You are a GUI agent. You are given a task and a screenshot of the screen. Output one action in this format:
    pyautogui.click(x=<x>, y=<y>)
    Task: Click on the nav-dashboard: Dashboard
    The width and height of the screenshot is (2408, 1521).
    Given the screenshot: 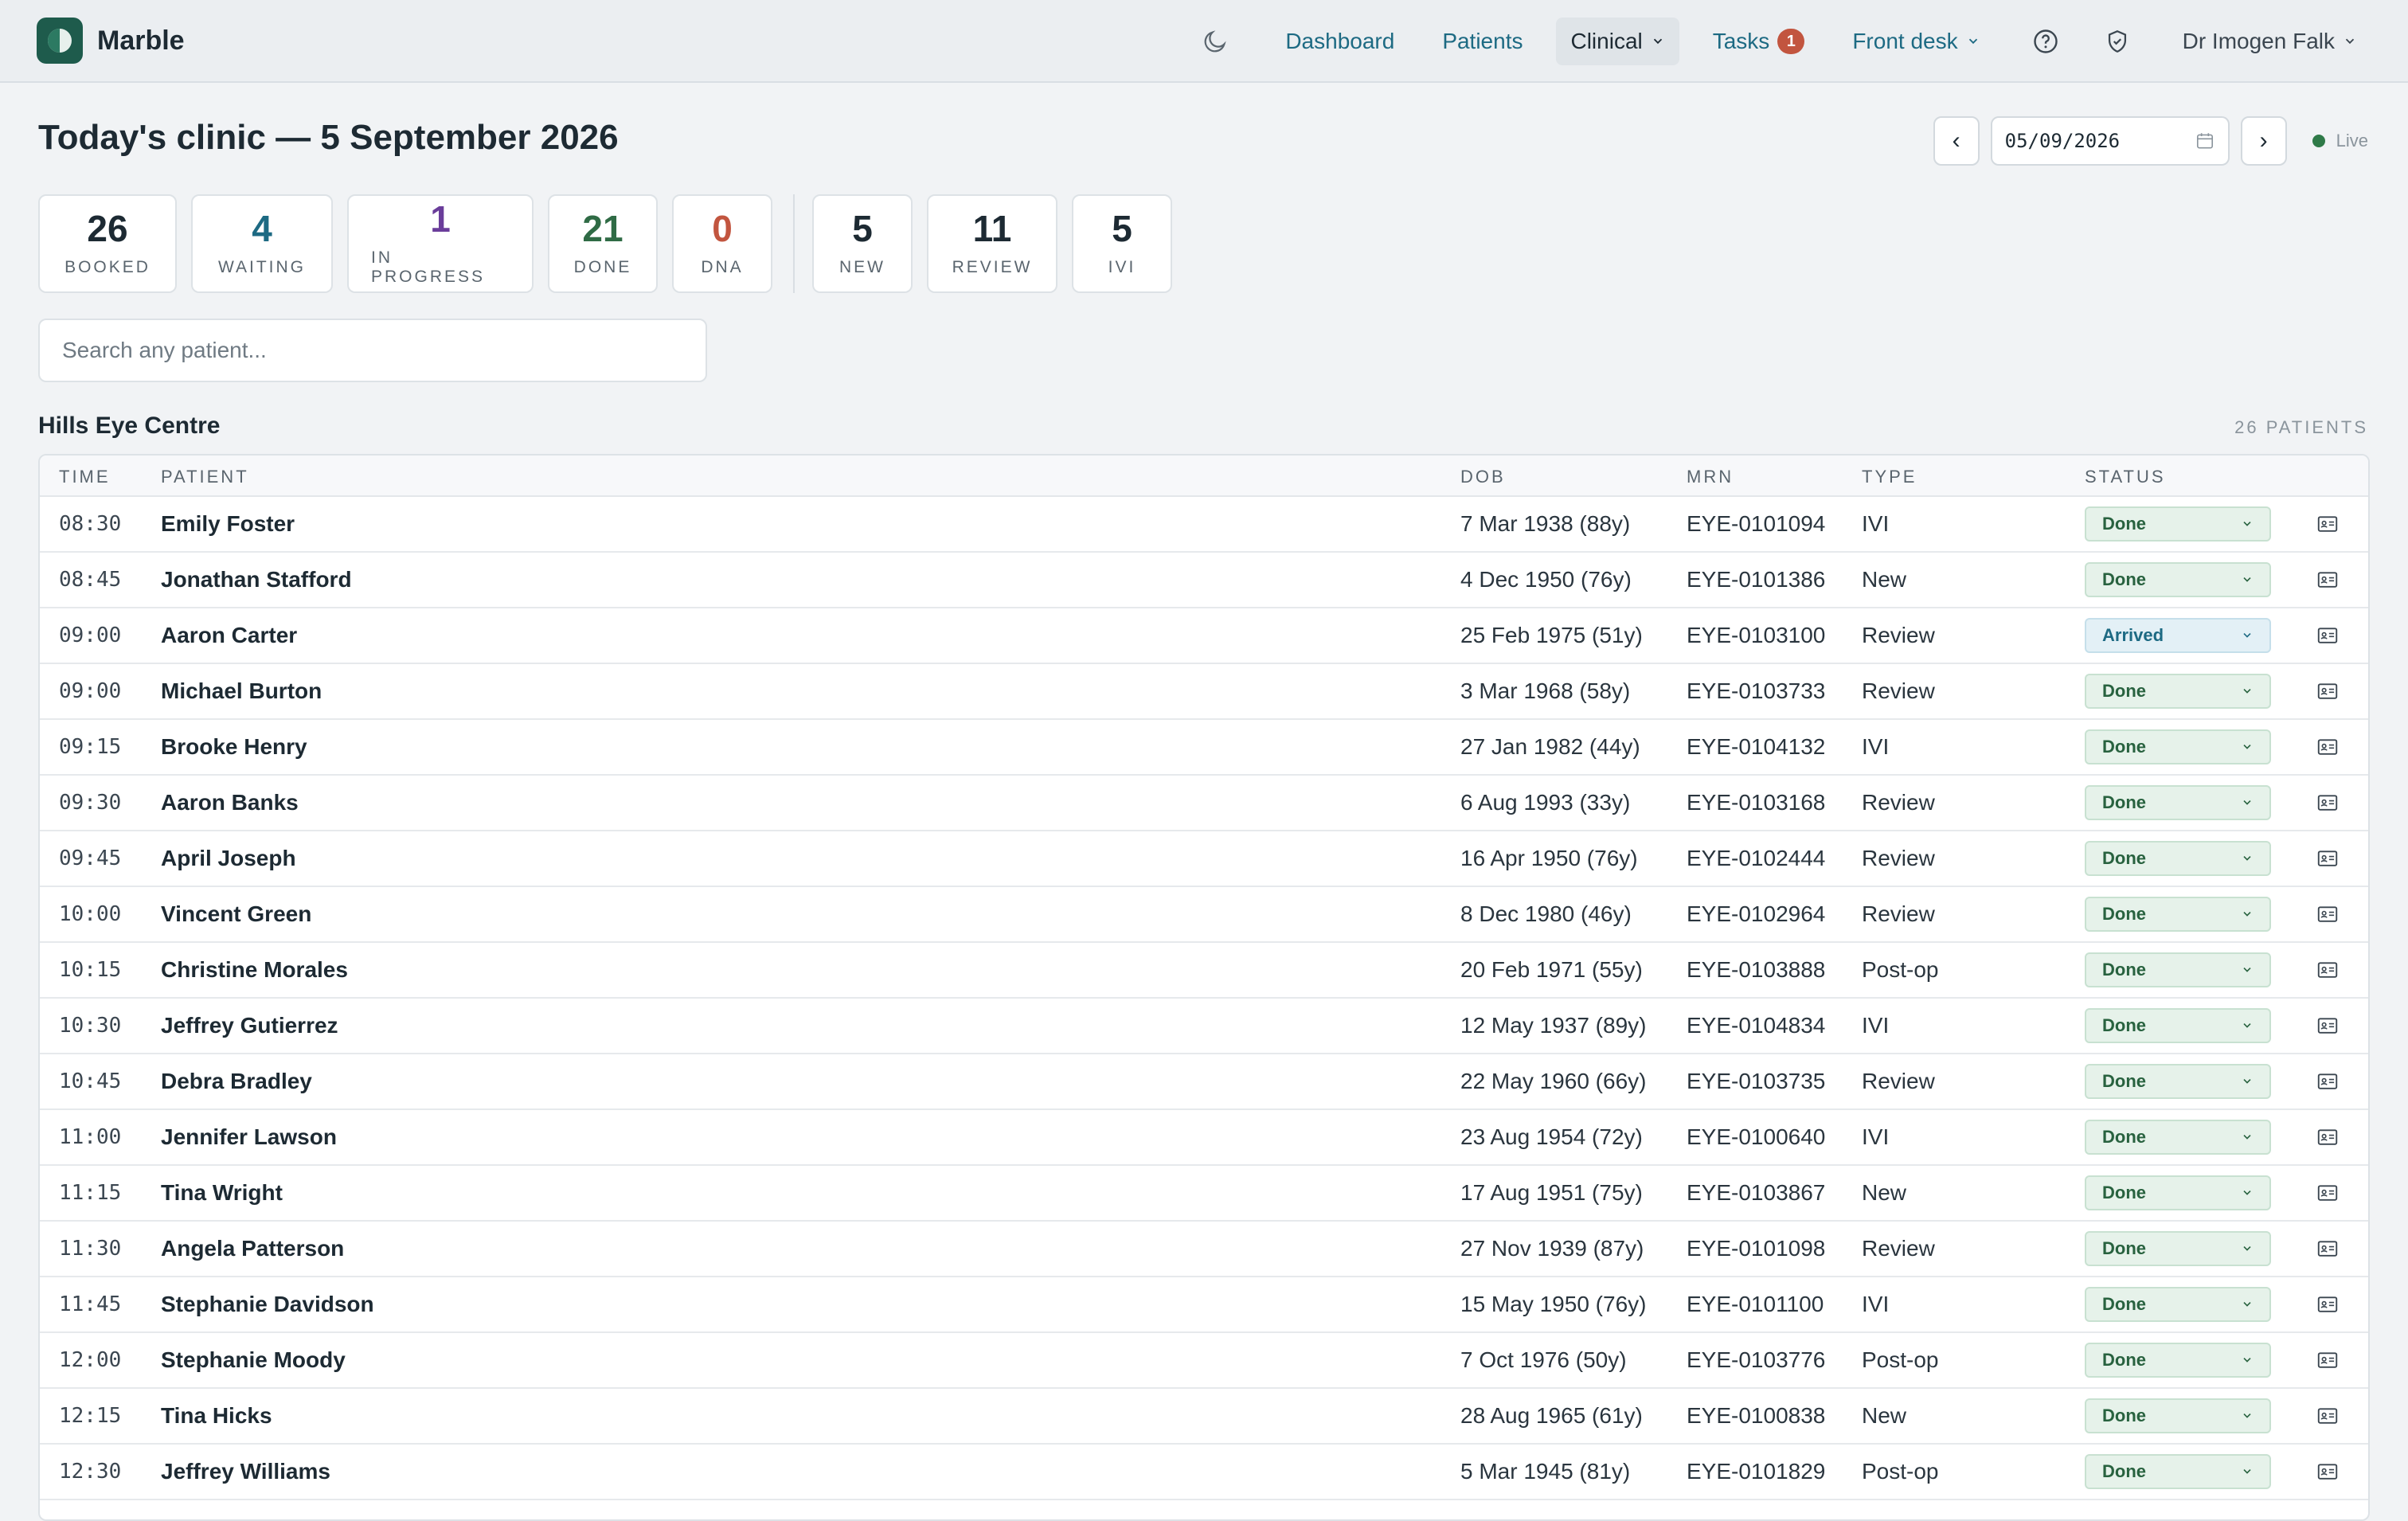 What is the action you would take?
    pyautogui.click(x=1340, y=41)
    